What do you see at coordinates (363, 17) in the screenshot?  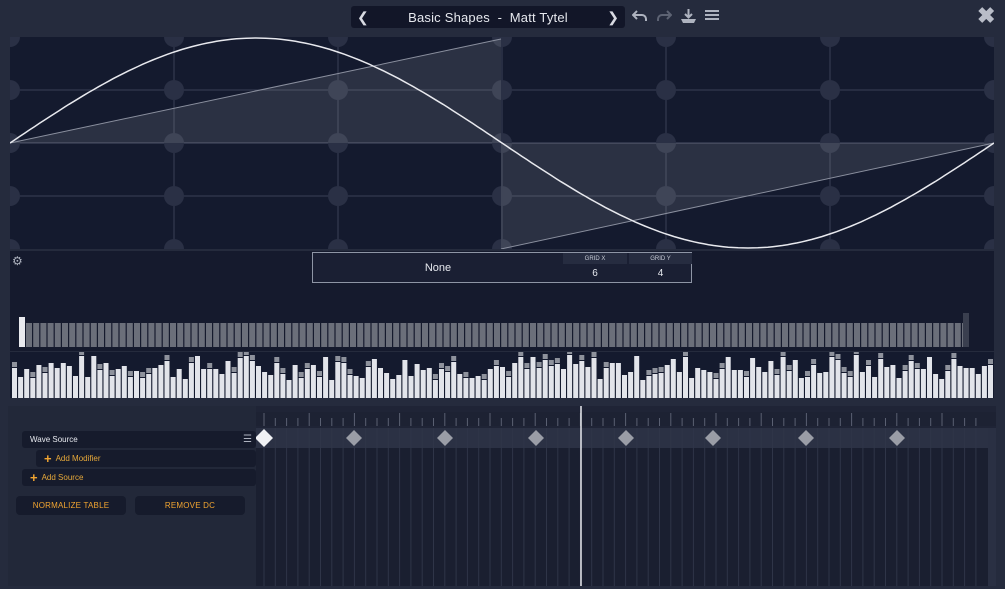 I see `chevron-left-icon: ❮` at bounding box center [363, 17].